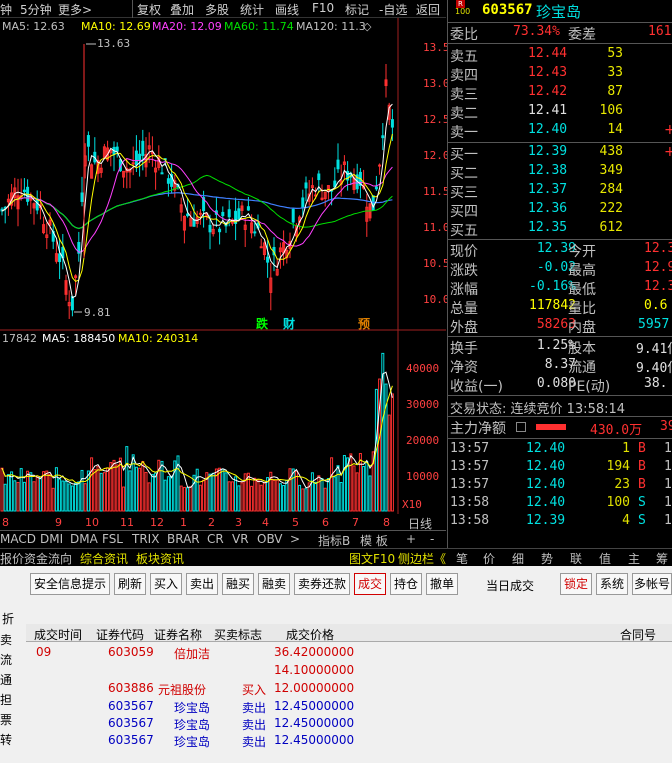 The image size is (672, 763). Describe the element at coordinates (84, 539) in the screenshot. I see `indicator-tab-dma: DMA` at that location.